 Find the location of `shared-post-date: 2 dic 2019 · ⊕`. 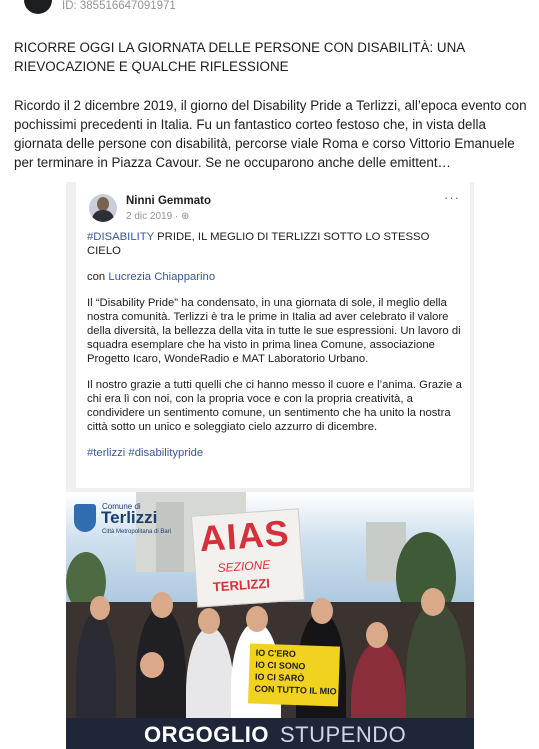

shared-post-date: 2 dic 2019 · ⊕ is located at coordinates (158, 216).